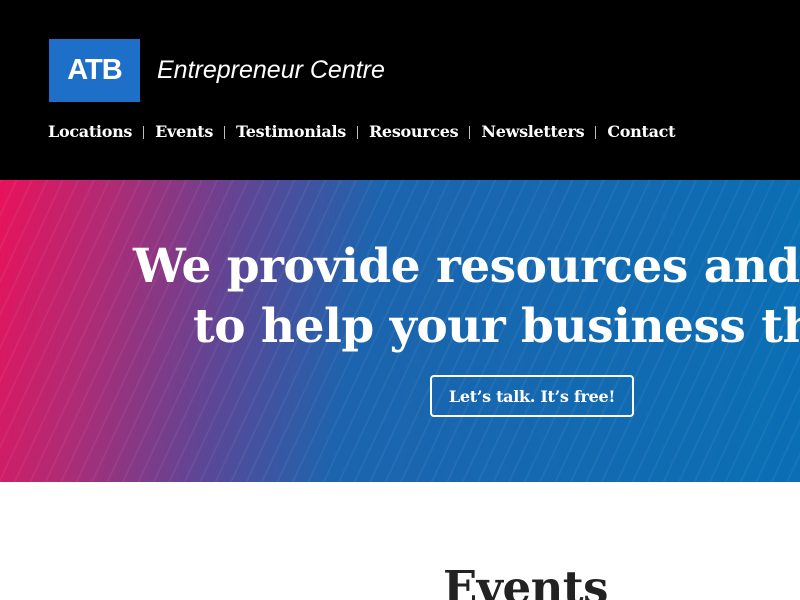 This screenshot has width=800, height=600. Describe the element at coordinates (184, 132) in the screenshot. I see `nav-events: Events` at that location.